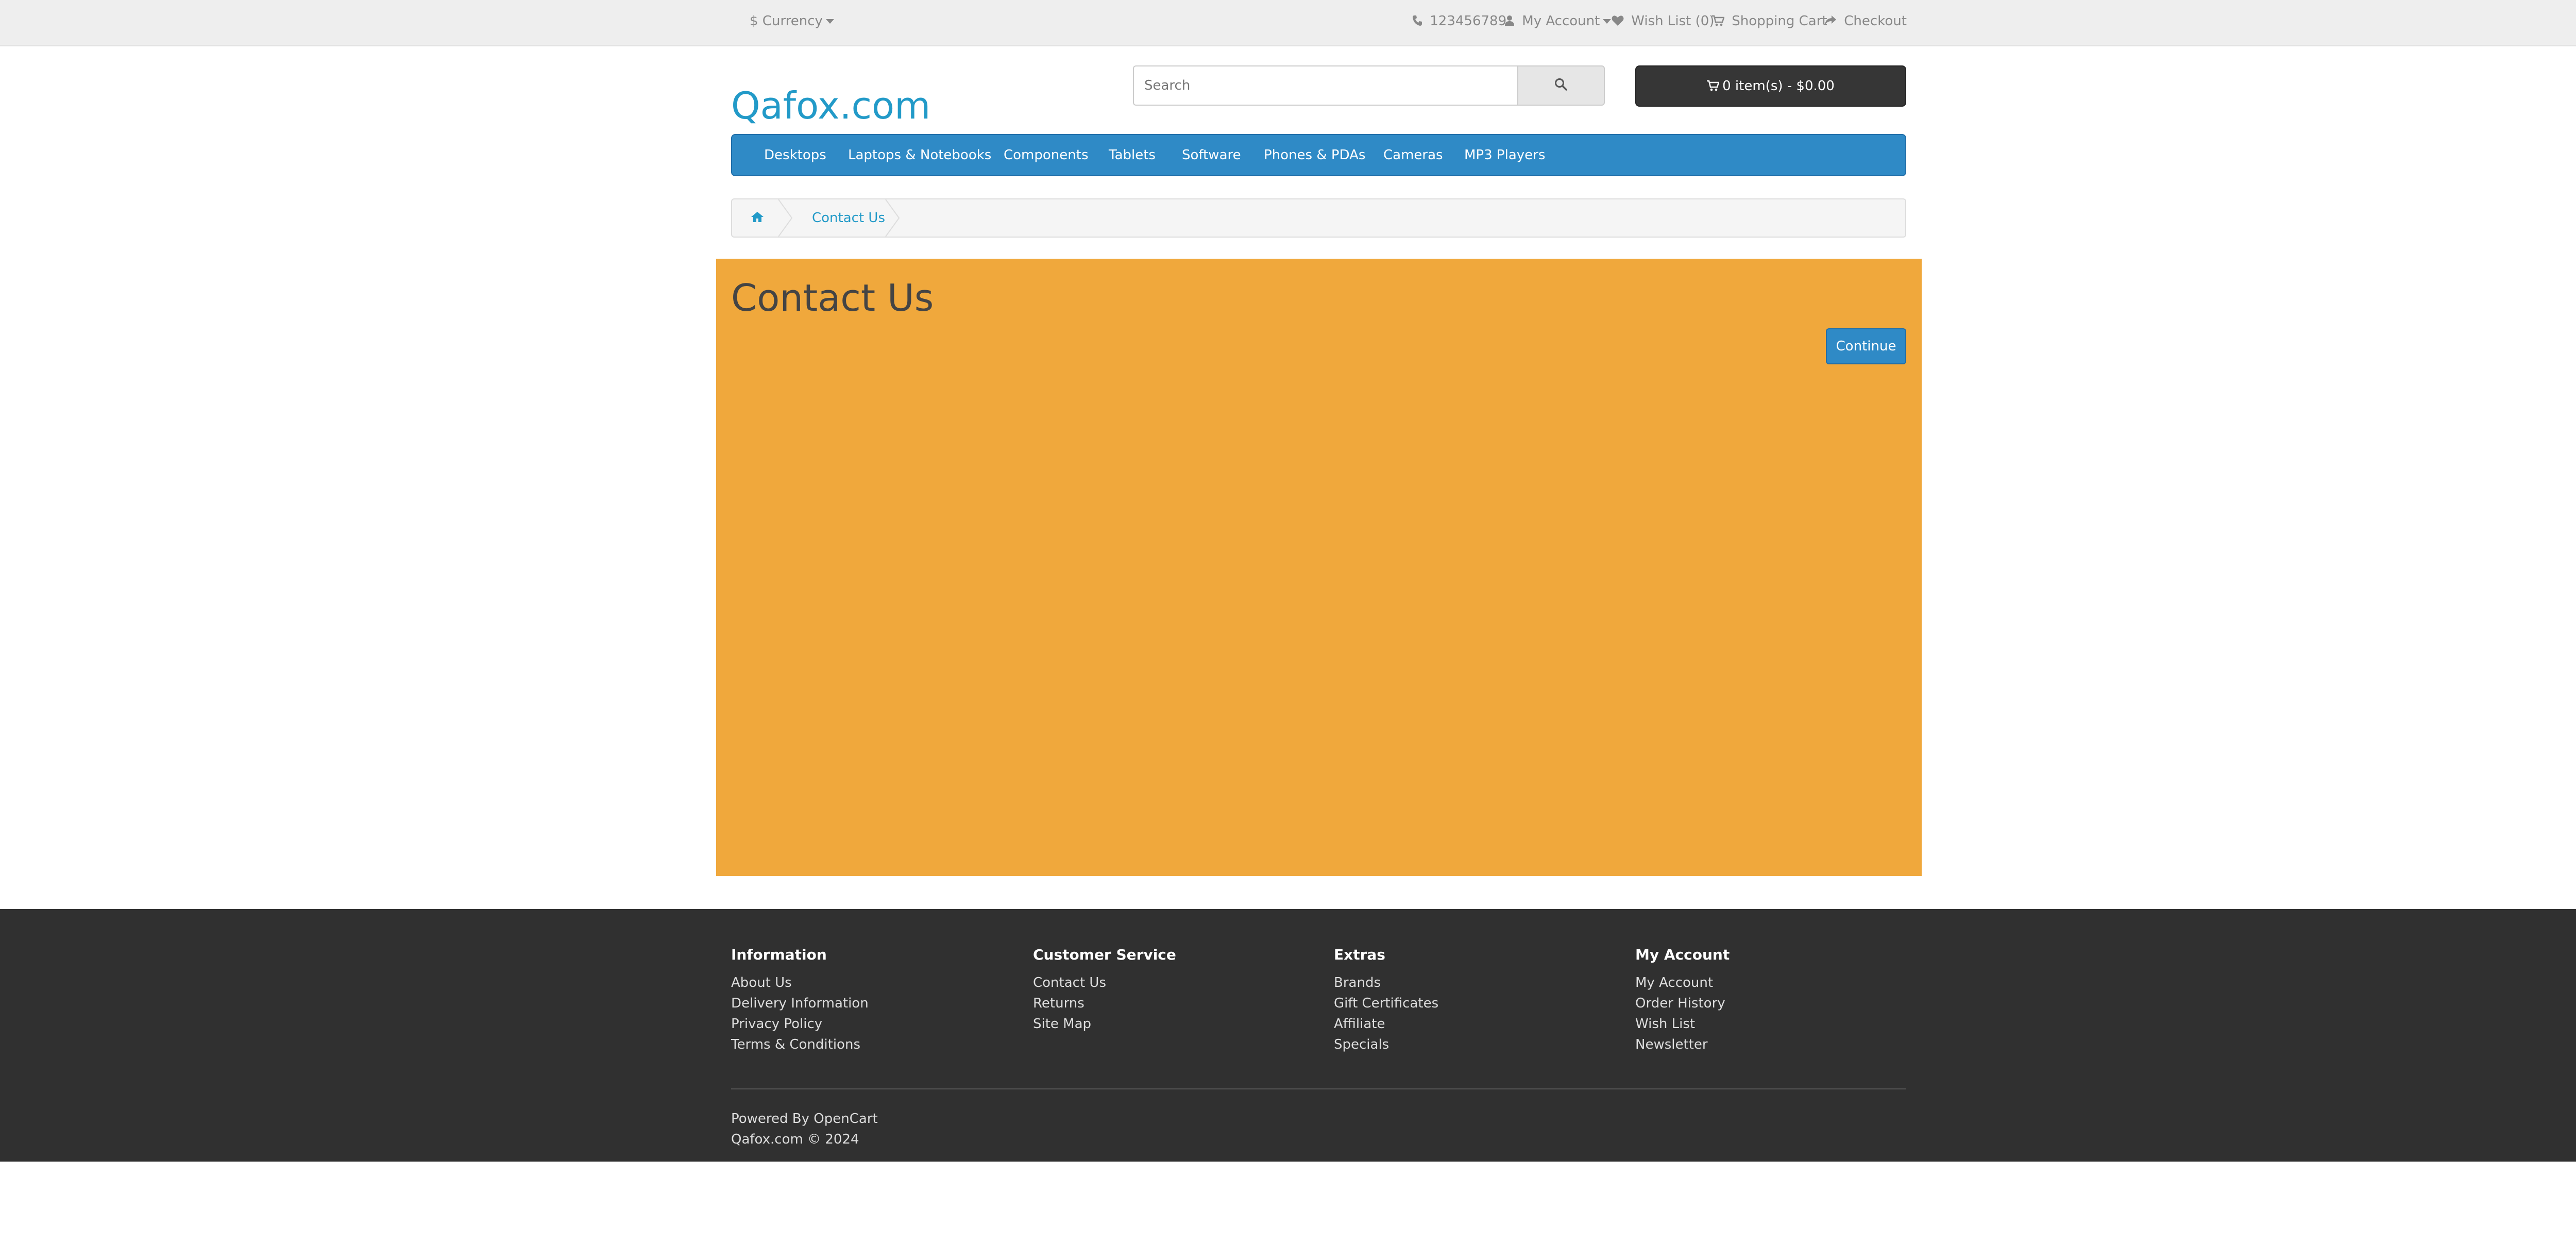  I want to click on footer-link-returns: Returns, so click(1058, 1003).